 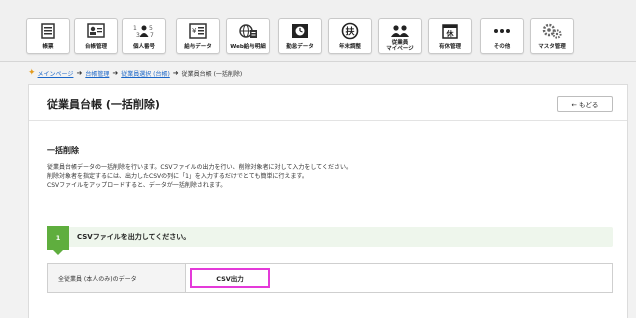 What do you see at coordinates (135, 28) in the screenshot?
I see `svg-text: 1` at bounding box center [135, 28].